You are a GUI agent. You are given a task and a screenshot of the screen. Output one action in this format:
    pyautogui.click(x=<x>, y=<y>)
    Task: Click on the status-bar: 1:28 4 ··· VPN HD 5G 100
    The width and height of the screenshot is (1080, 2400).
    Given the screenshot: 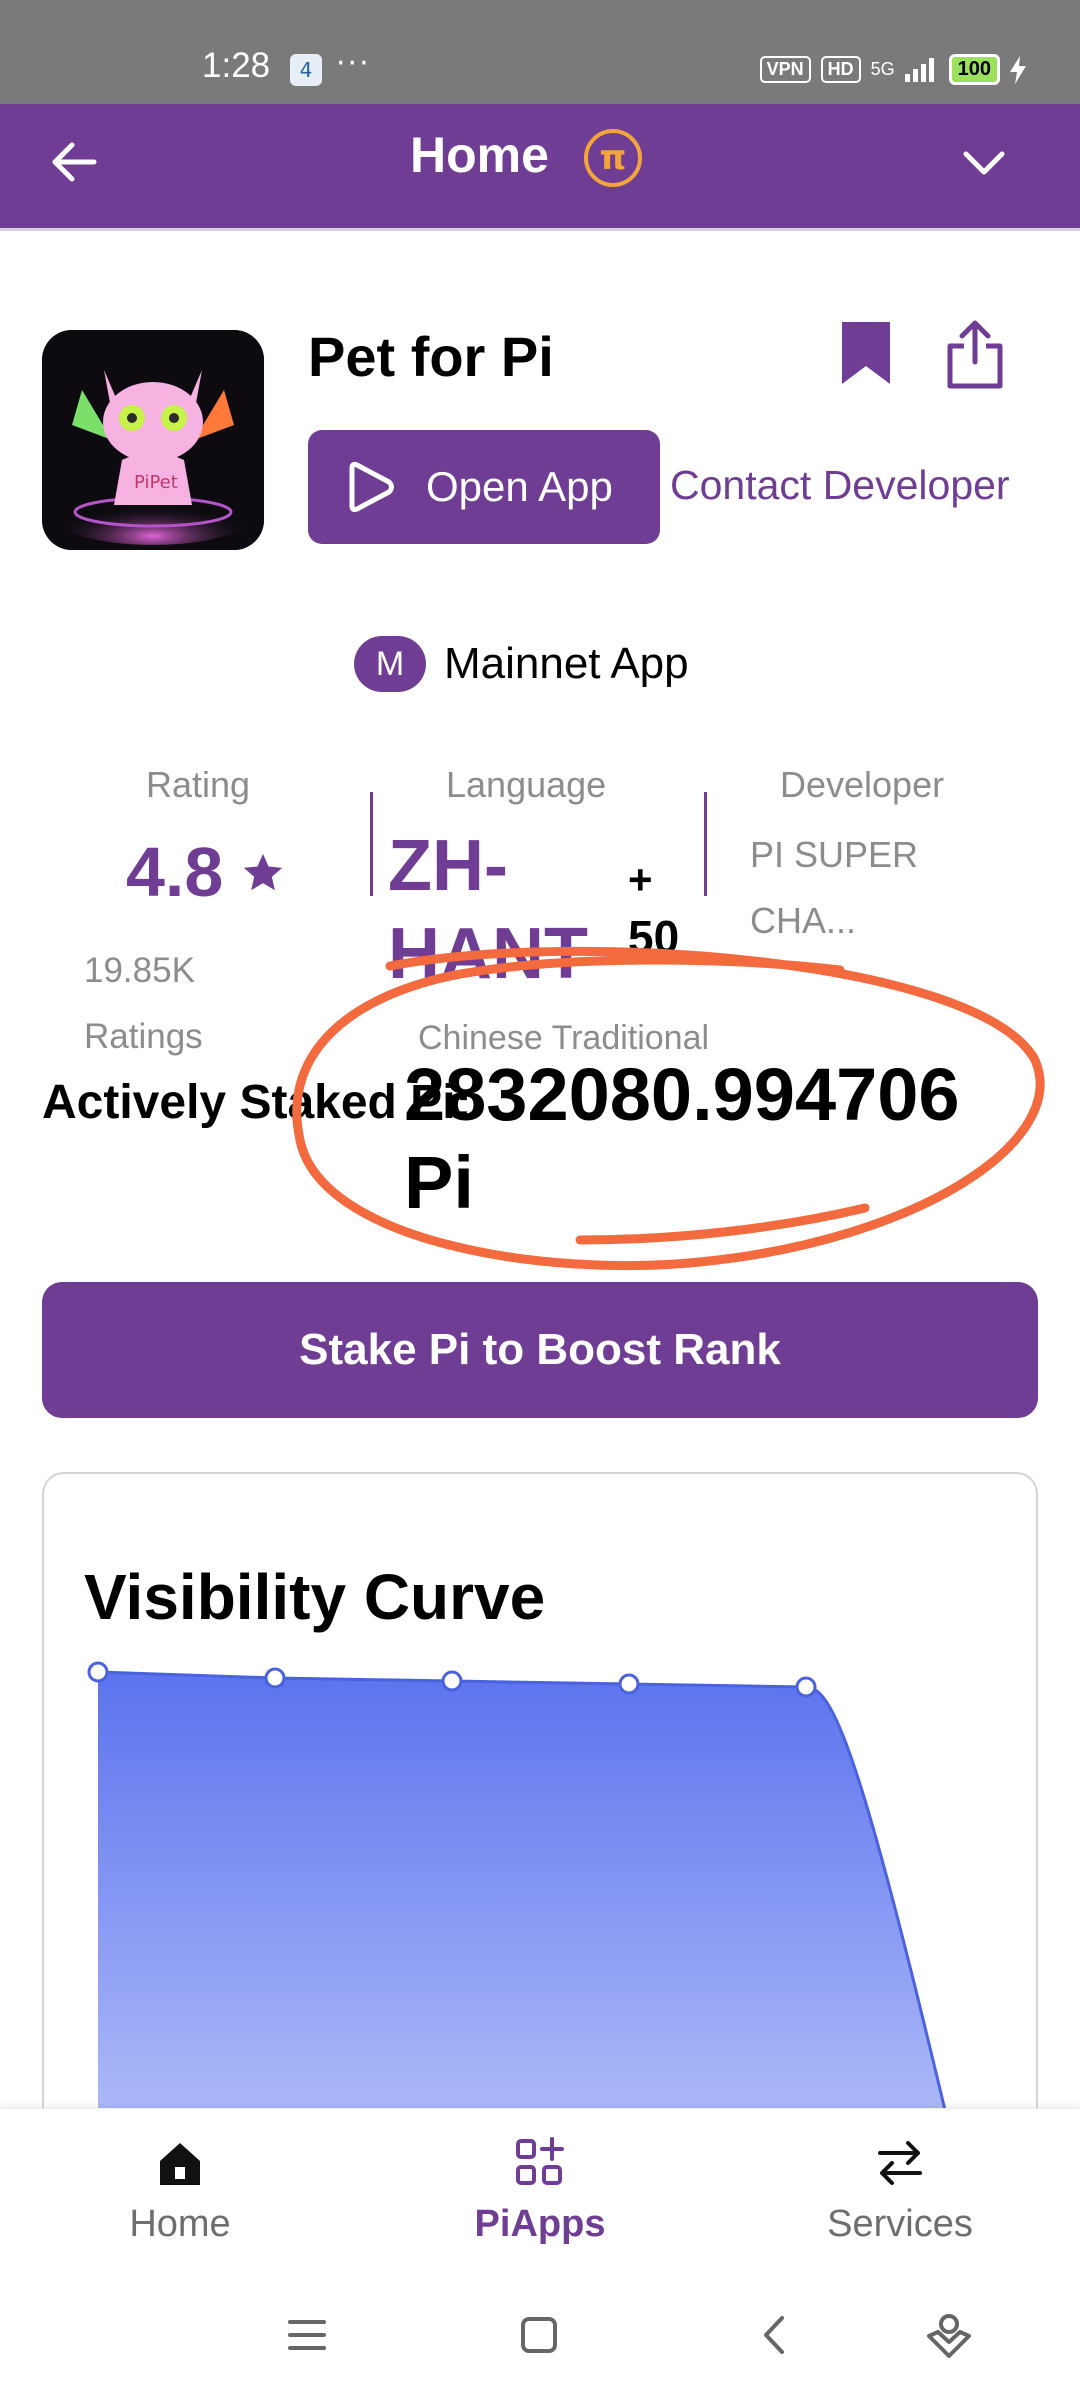 What is the action you would take?
    pyautogui.click(x=540, y=52)
    